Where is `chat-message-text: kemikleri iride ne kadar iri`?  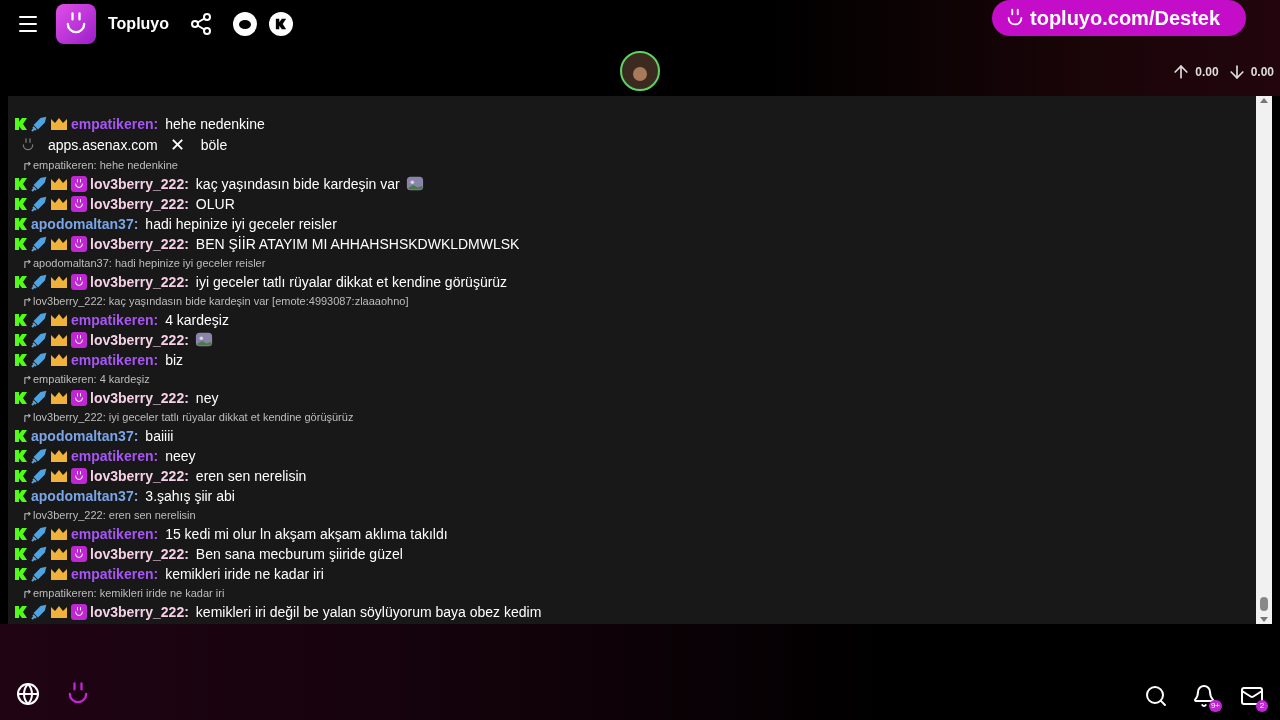
chat-message-text: kemikleri iride ne kadar iri is located at coordinates (244, 574).